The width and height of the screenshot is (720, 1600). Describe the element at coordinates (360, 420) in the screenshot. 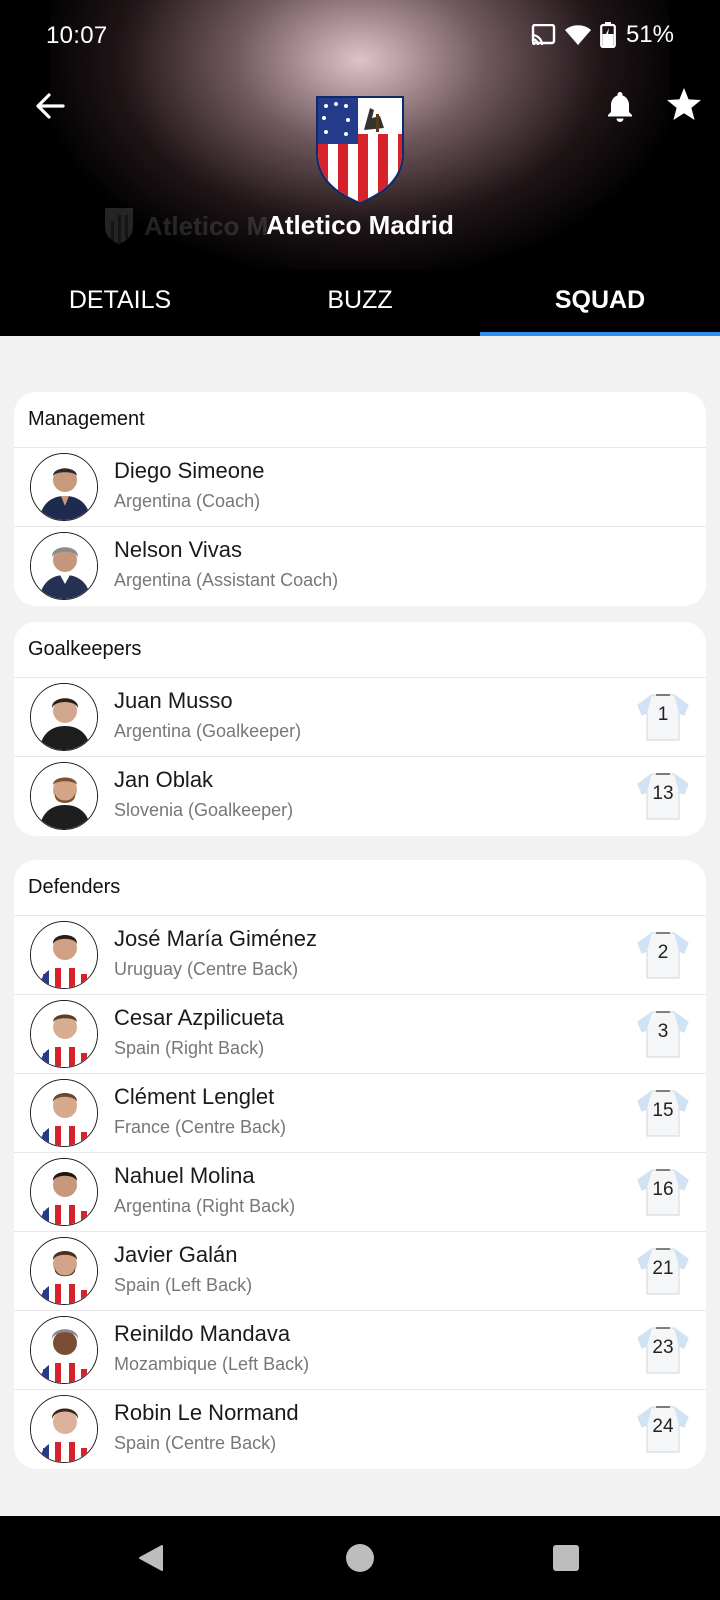

I see `section-title: Management` at that location.